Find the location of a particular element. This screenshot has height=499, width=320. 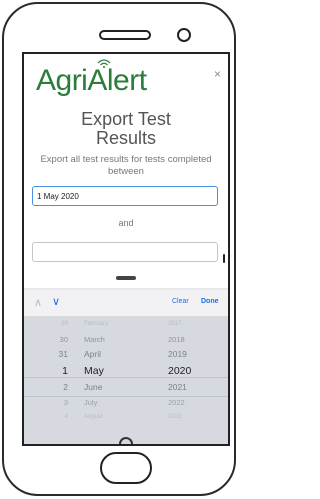

logo-text-agri: Agri is located at coordinates (62, 80).